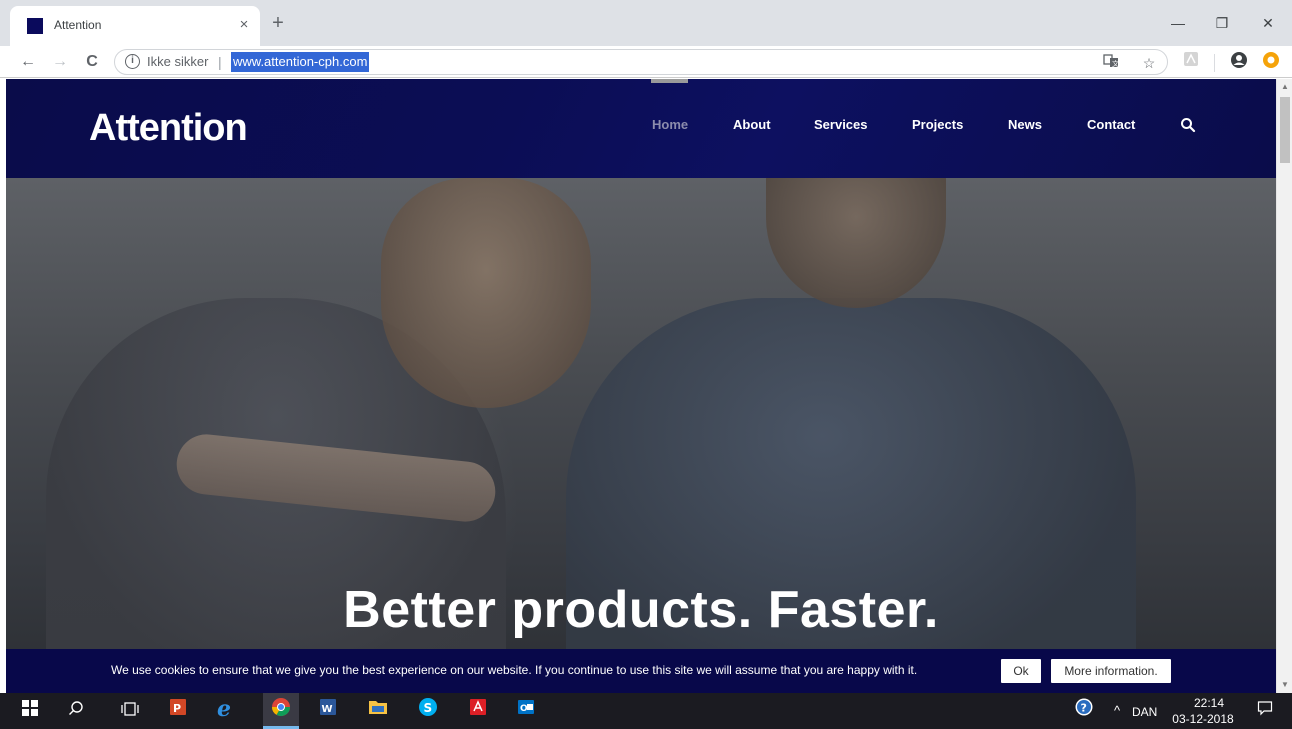 This screenshot has width=1292, height=729. I want to click on svg-text: 文, so click(1115, 63).